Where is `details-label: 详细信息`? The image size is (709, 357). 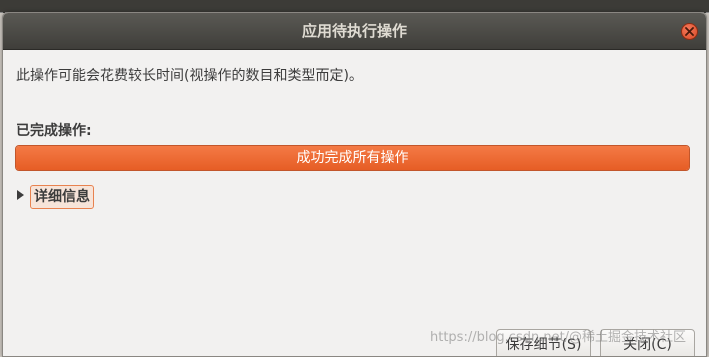
details-label: 详细信息 is located at coordinates (62, 197).